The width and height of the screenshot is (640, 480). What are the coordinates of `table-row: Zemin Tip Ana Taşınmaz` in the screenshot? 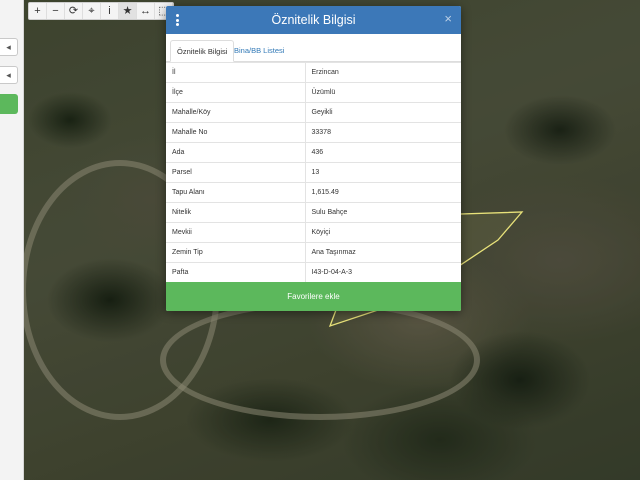 It's located at (313, 252).